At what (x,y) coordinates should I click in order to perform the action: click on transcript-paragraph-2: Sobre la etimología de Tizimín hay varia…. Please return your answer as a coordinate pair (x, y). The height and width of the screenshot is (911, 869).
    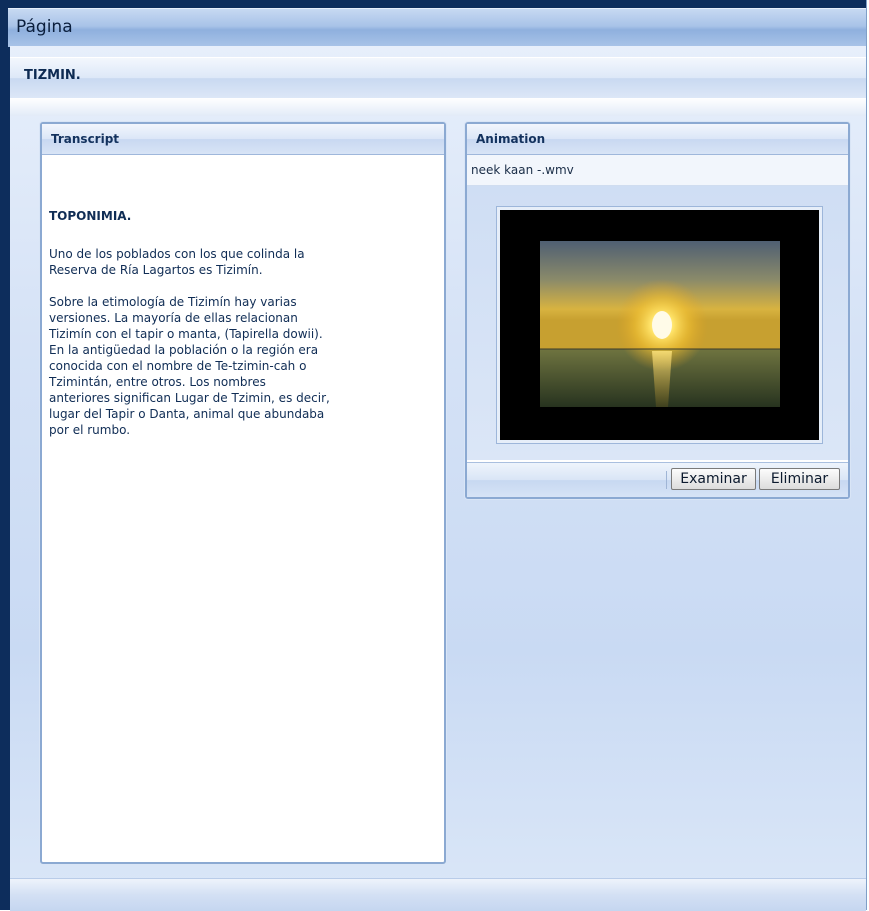
    Looking at the image, I should click on (189, 366).